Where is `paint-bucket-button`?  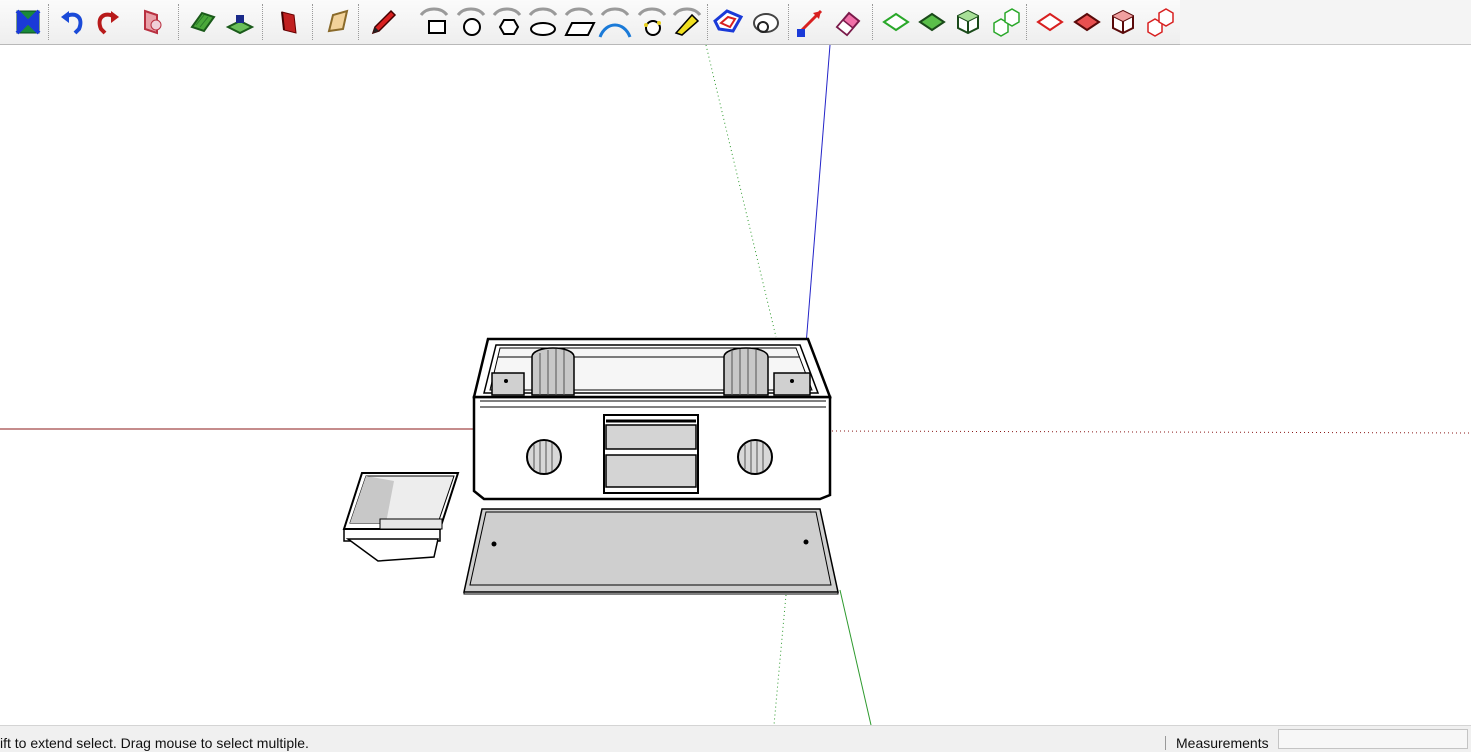
paint-bucket-button is located at coordinates (338, 22).